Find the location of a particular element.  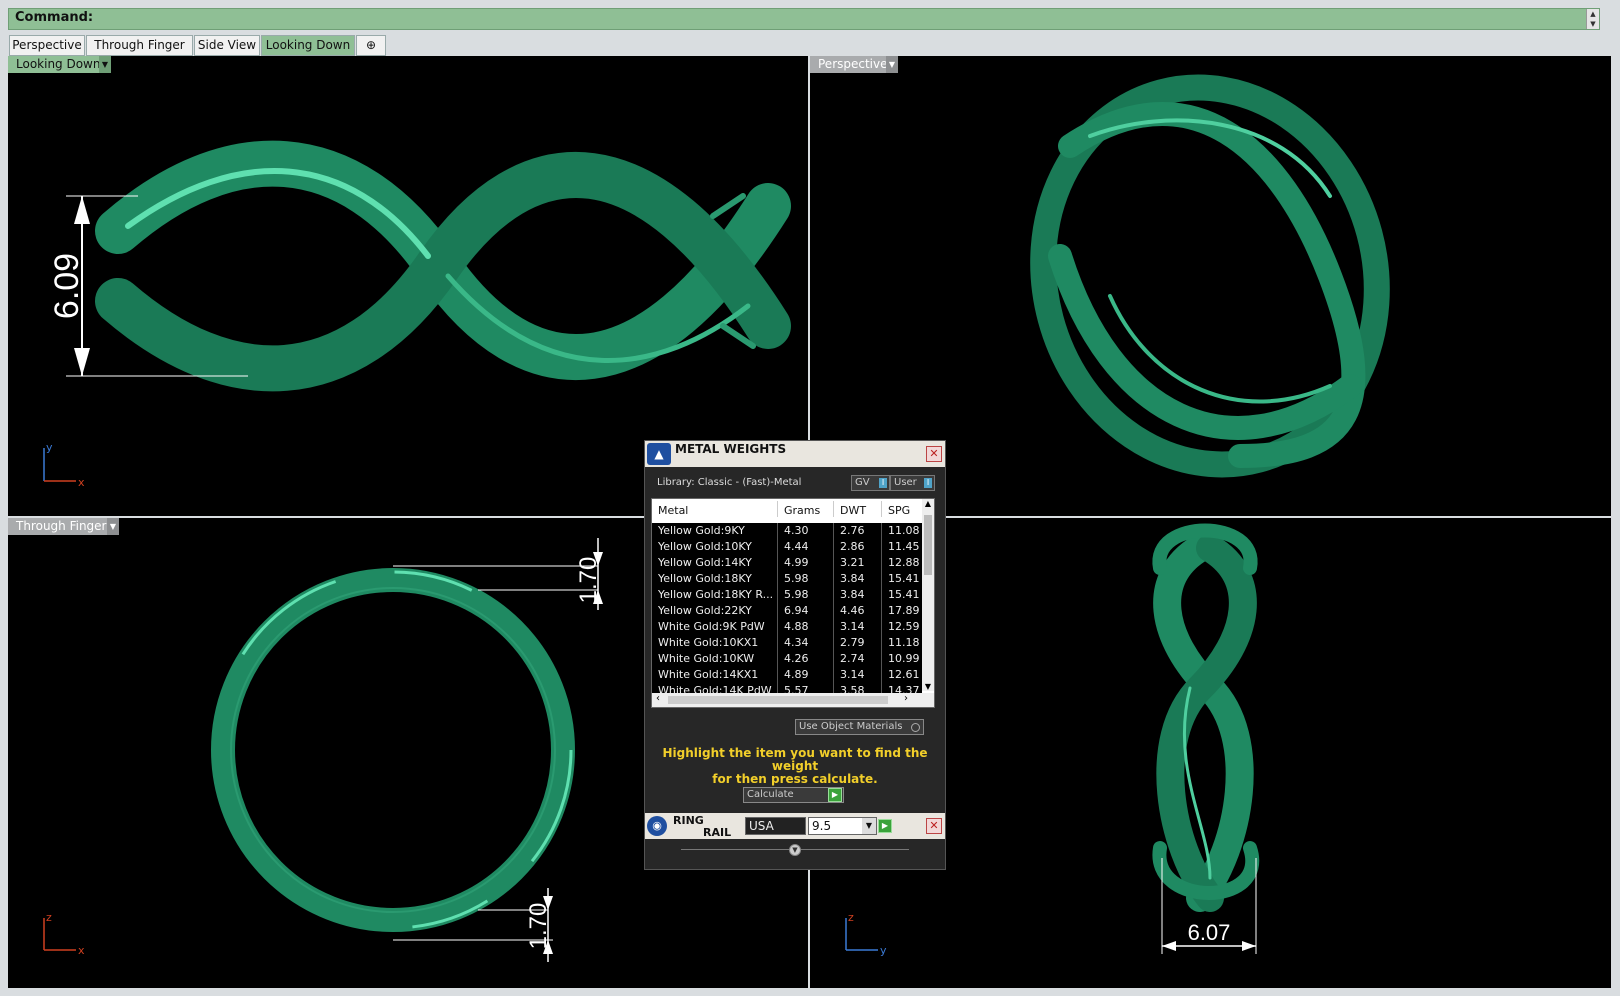

table-cell: 4.99 is located at coordinates (806, 563).